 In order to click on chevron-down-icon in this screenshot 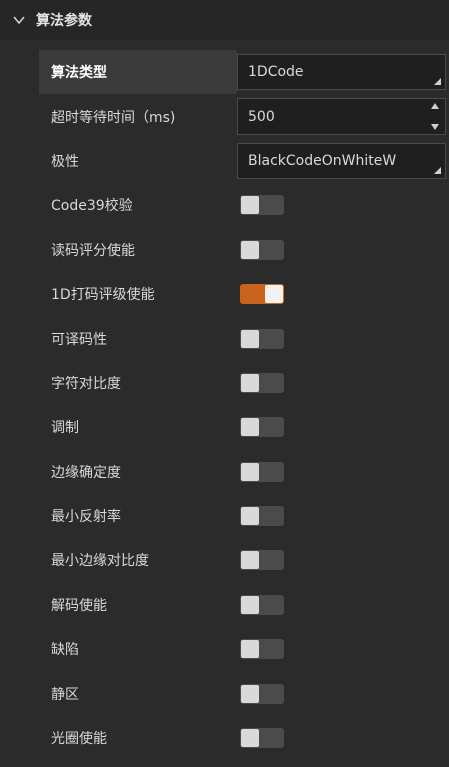, I will do `click(19, 20)`.